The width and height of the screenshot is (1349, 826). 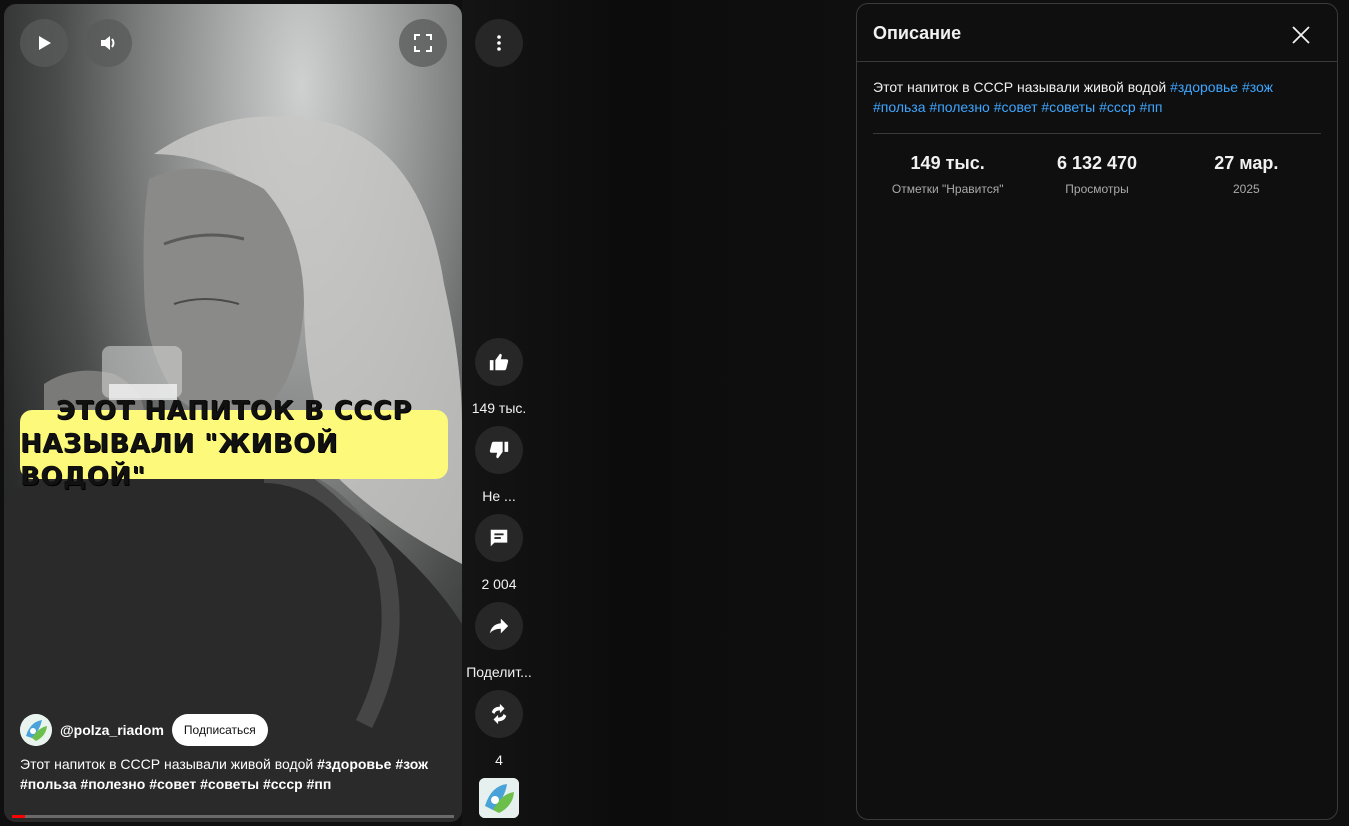 What do you see at coordinates (499, 584) in the screenshot?
I see `comments-count: 2 004` at bounding box center [499, 584].